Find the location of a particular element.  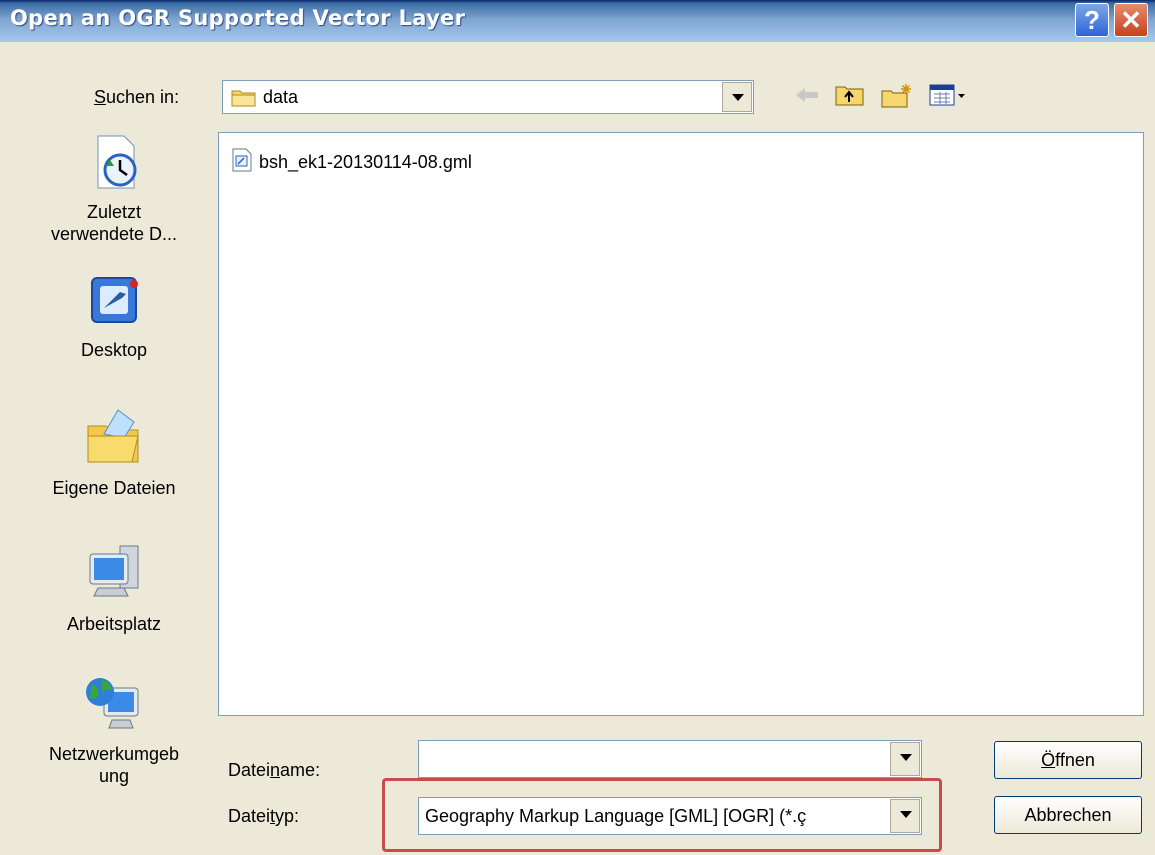

recent-documents-icon is located at coordinates (114, 165).